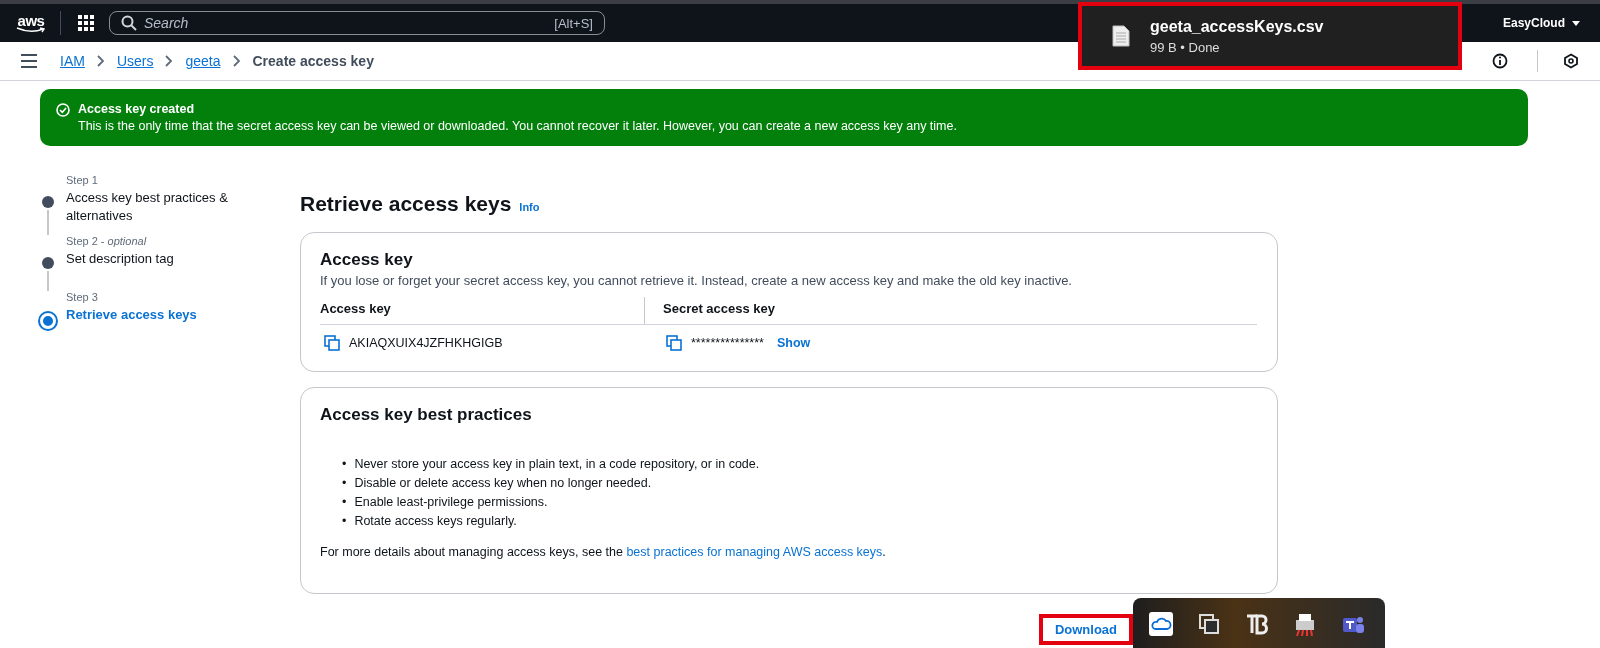 The image size is (1600, 648). Describe the element at coordinates (120, 259) in the screenshot. I see `step-title: Set description tag` at that location.